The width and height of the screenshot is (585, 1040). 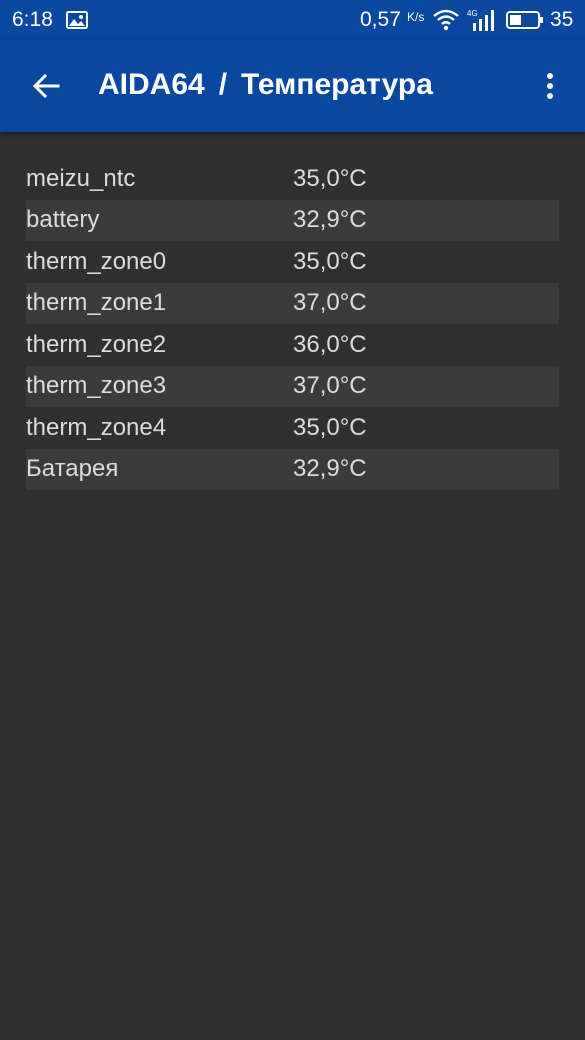 I want to click on network-speed-unit: K/s, so click(x=416, y=17).